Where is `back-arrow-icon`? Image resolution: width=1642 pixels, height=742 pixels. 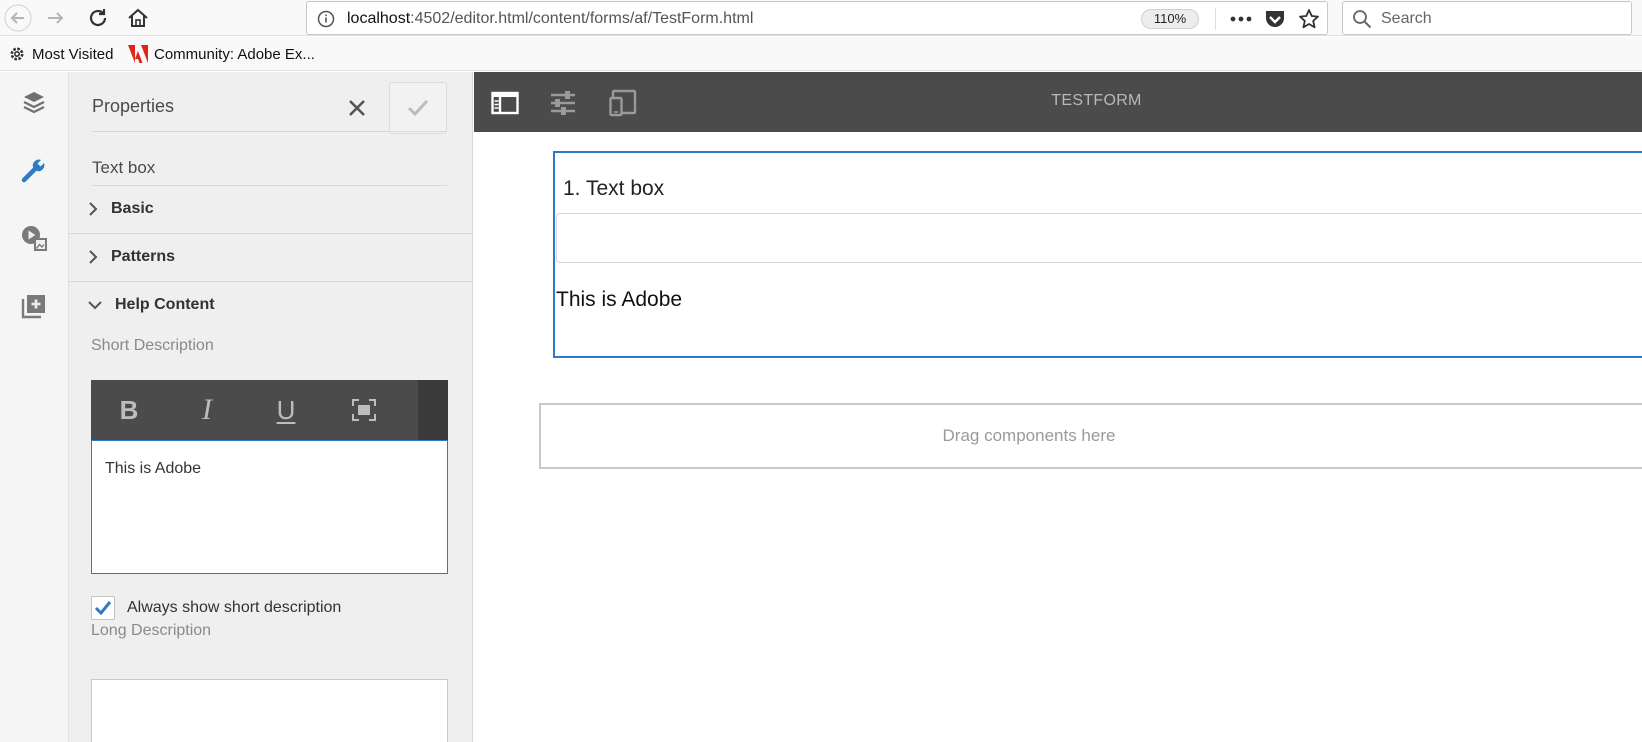 back-arrow-icon is located at coordinates (18, 18).